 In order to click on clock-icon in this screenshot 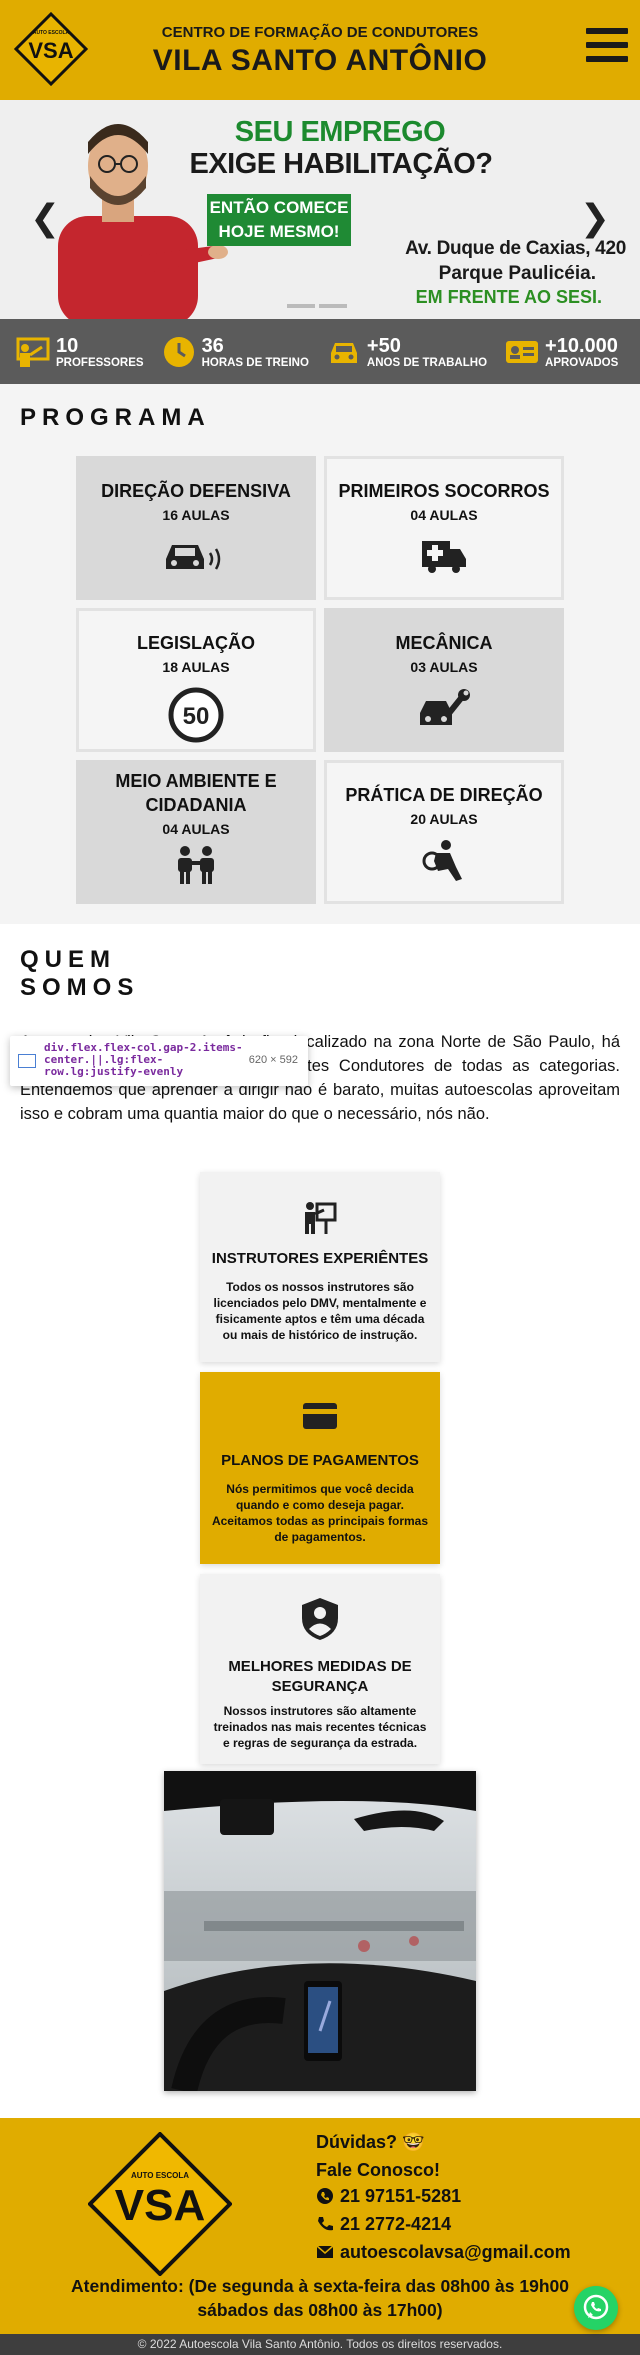, I will do `click(178, 351)`.